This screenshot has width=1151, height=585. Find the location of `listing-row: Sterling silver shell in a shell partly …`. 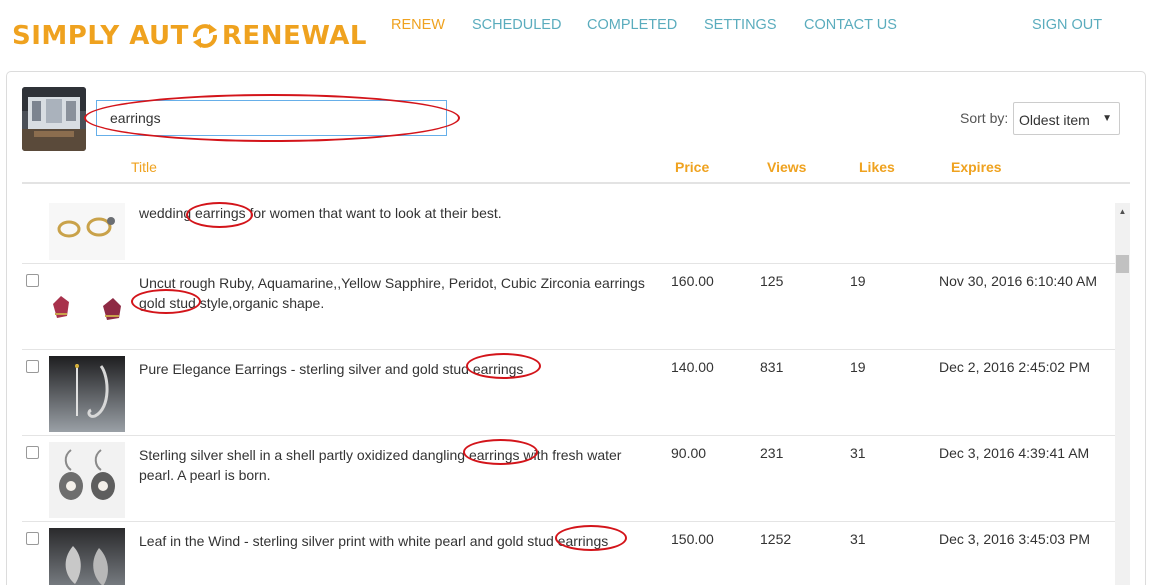

listing-row: Sterling silver shell in a shell partly … is located at coordinates (568, 479).